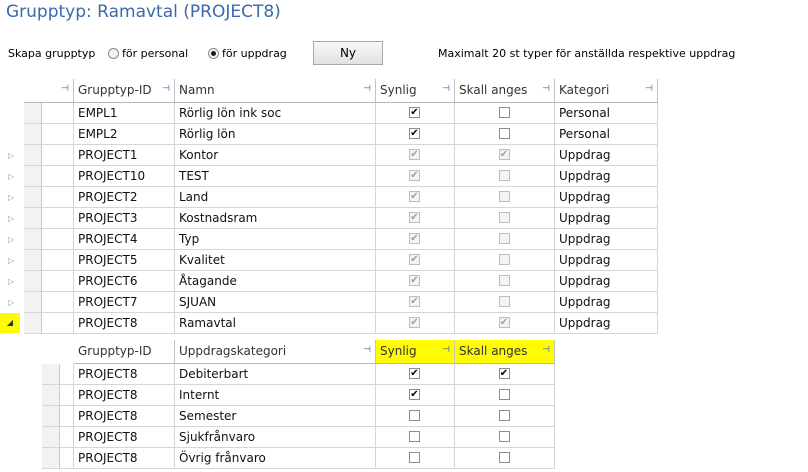 Image resolution: width=808 pixels, height=472 pixels. What do you see at coordinates (254, 53) in the screenshot?
I see `radio-uppdrag-label: för uppdrag` at bounding box center [254, 53].